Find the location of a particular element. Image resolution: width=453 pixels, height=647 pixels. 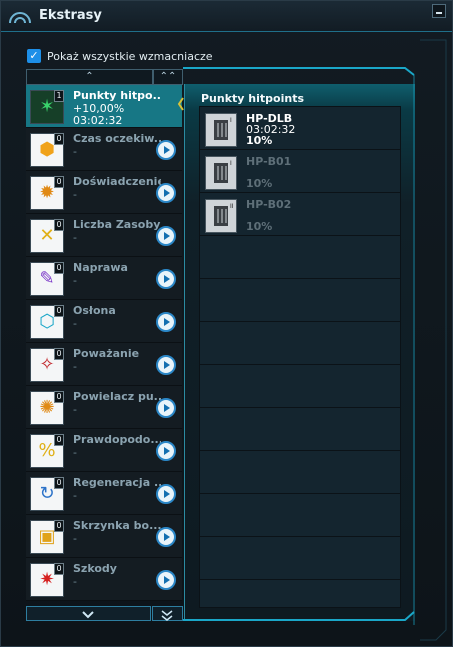

item-name: Naprawa is located at coordinates (100, 267).